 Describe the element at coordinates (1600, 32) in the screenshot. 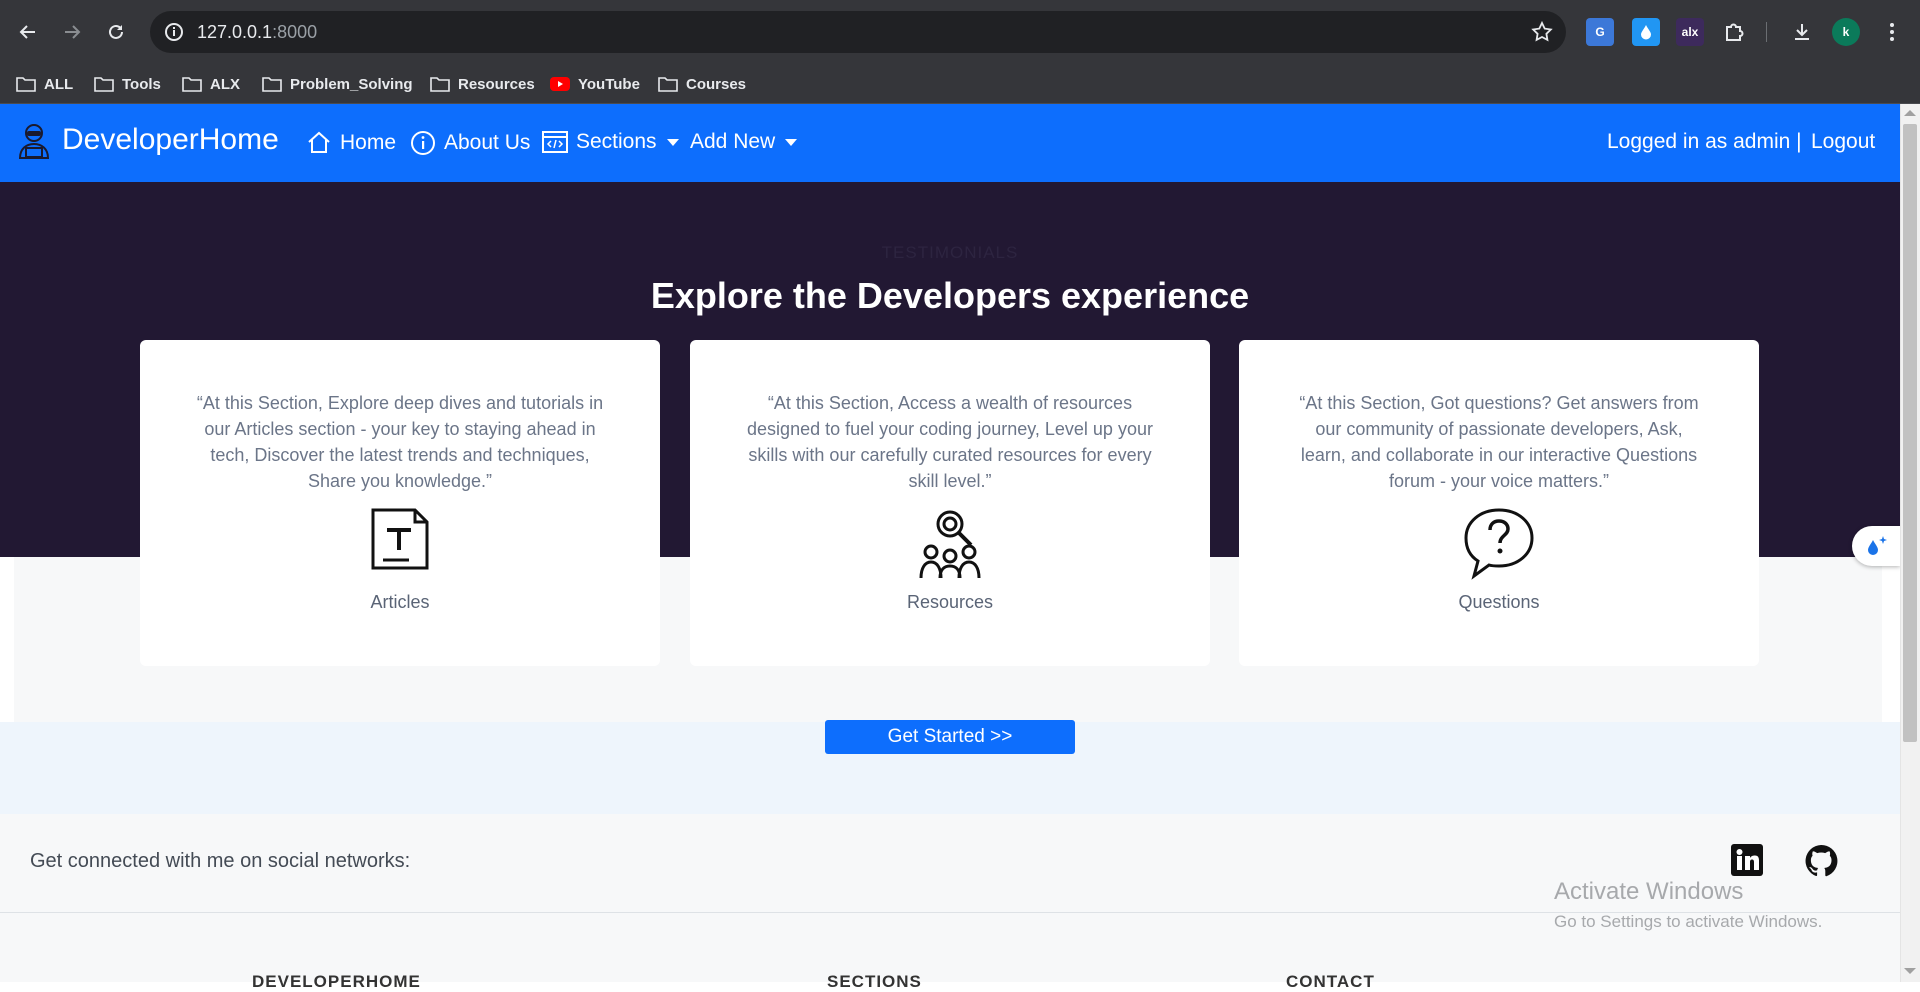

I see `translate-extension-icon: G` at that location.